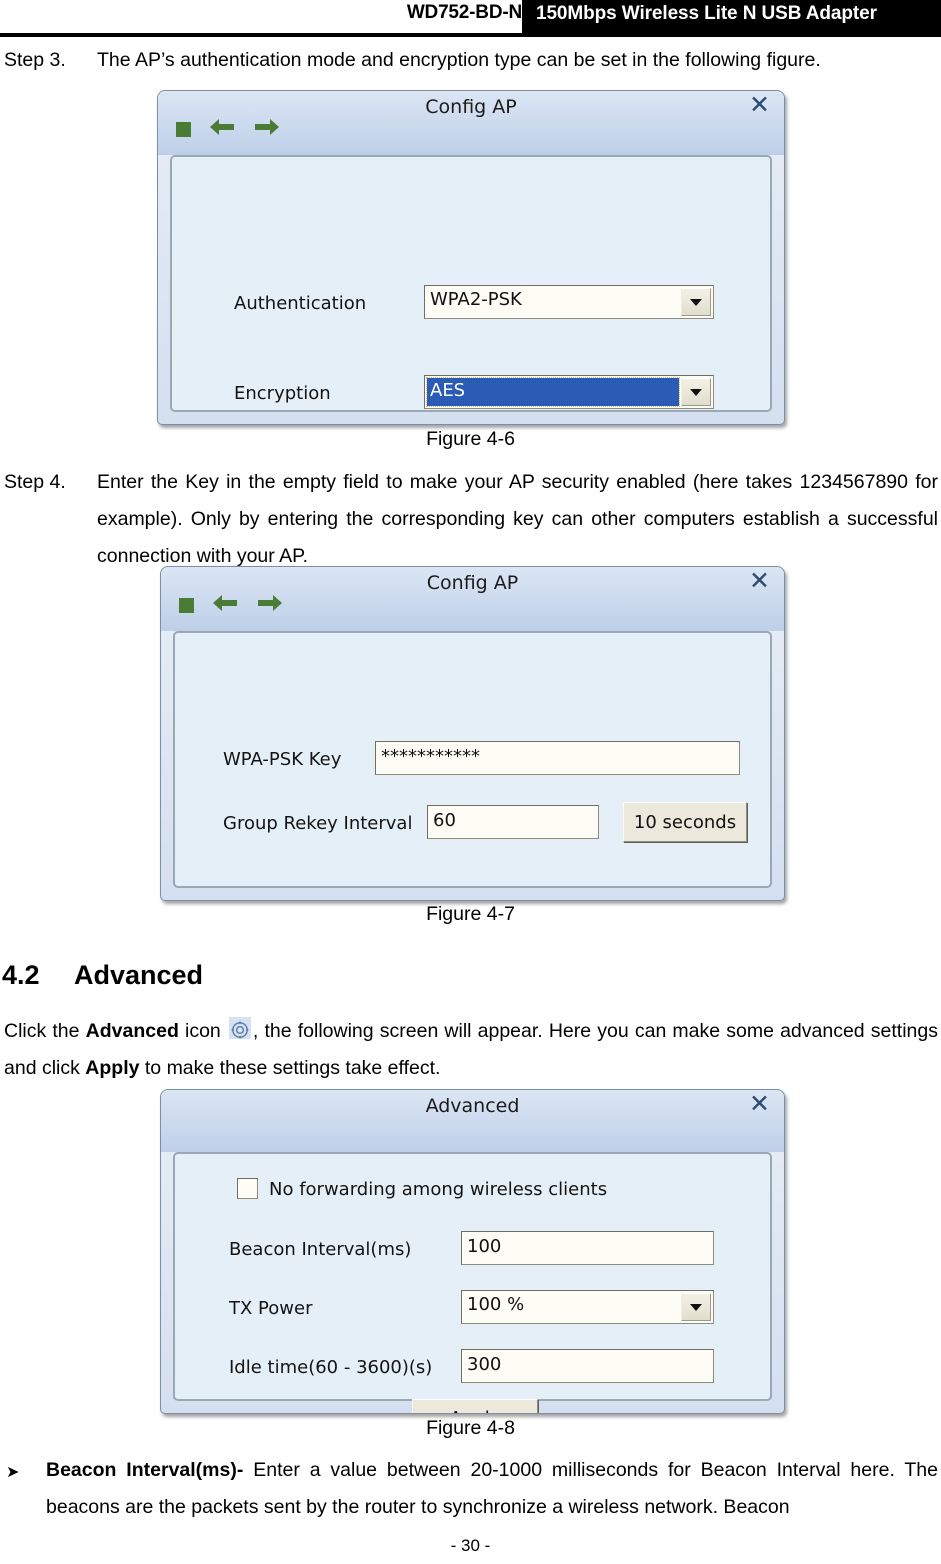 The image size is (941, 1564). Describe the element at coordinates (145, 1470) in the screenshot. I see `bullet-term: Beacon Interval(ms)-` at that location.